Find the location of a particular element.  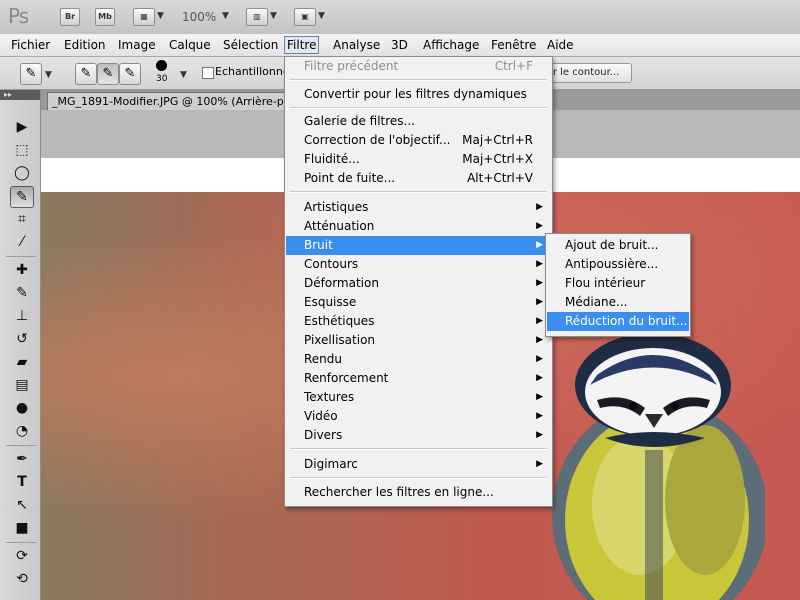

menu-fichier: Fichier is located at coordinates (30, 45).